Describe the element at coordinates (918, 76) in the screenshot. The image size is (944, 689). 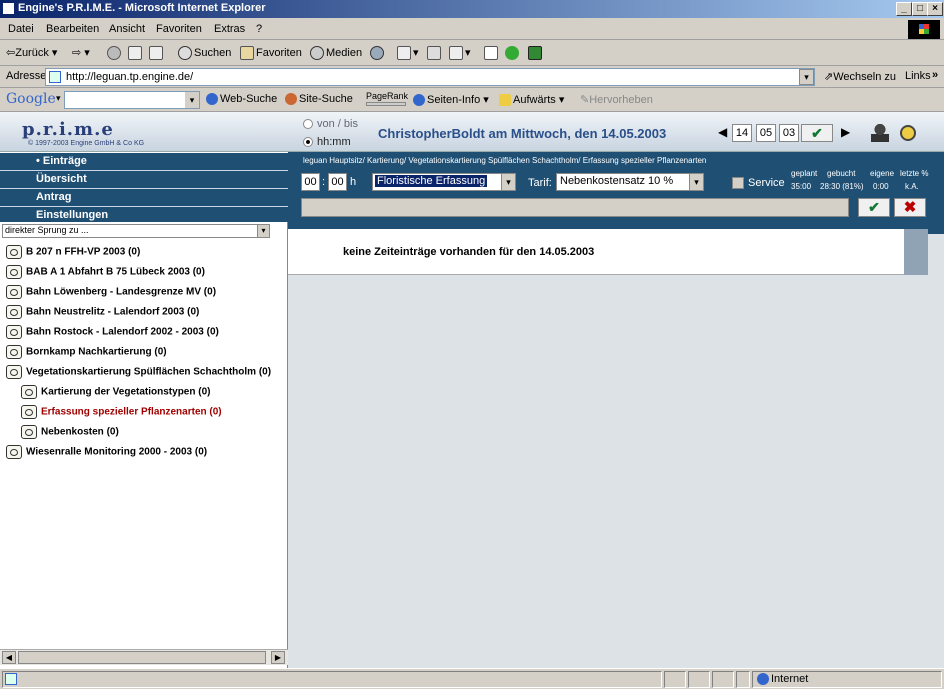
I see `links-button: Links` at that location.